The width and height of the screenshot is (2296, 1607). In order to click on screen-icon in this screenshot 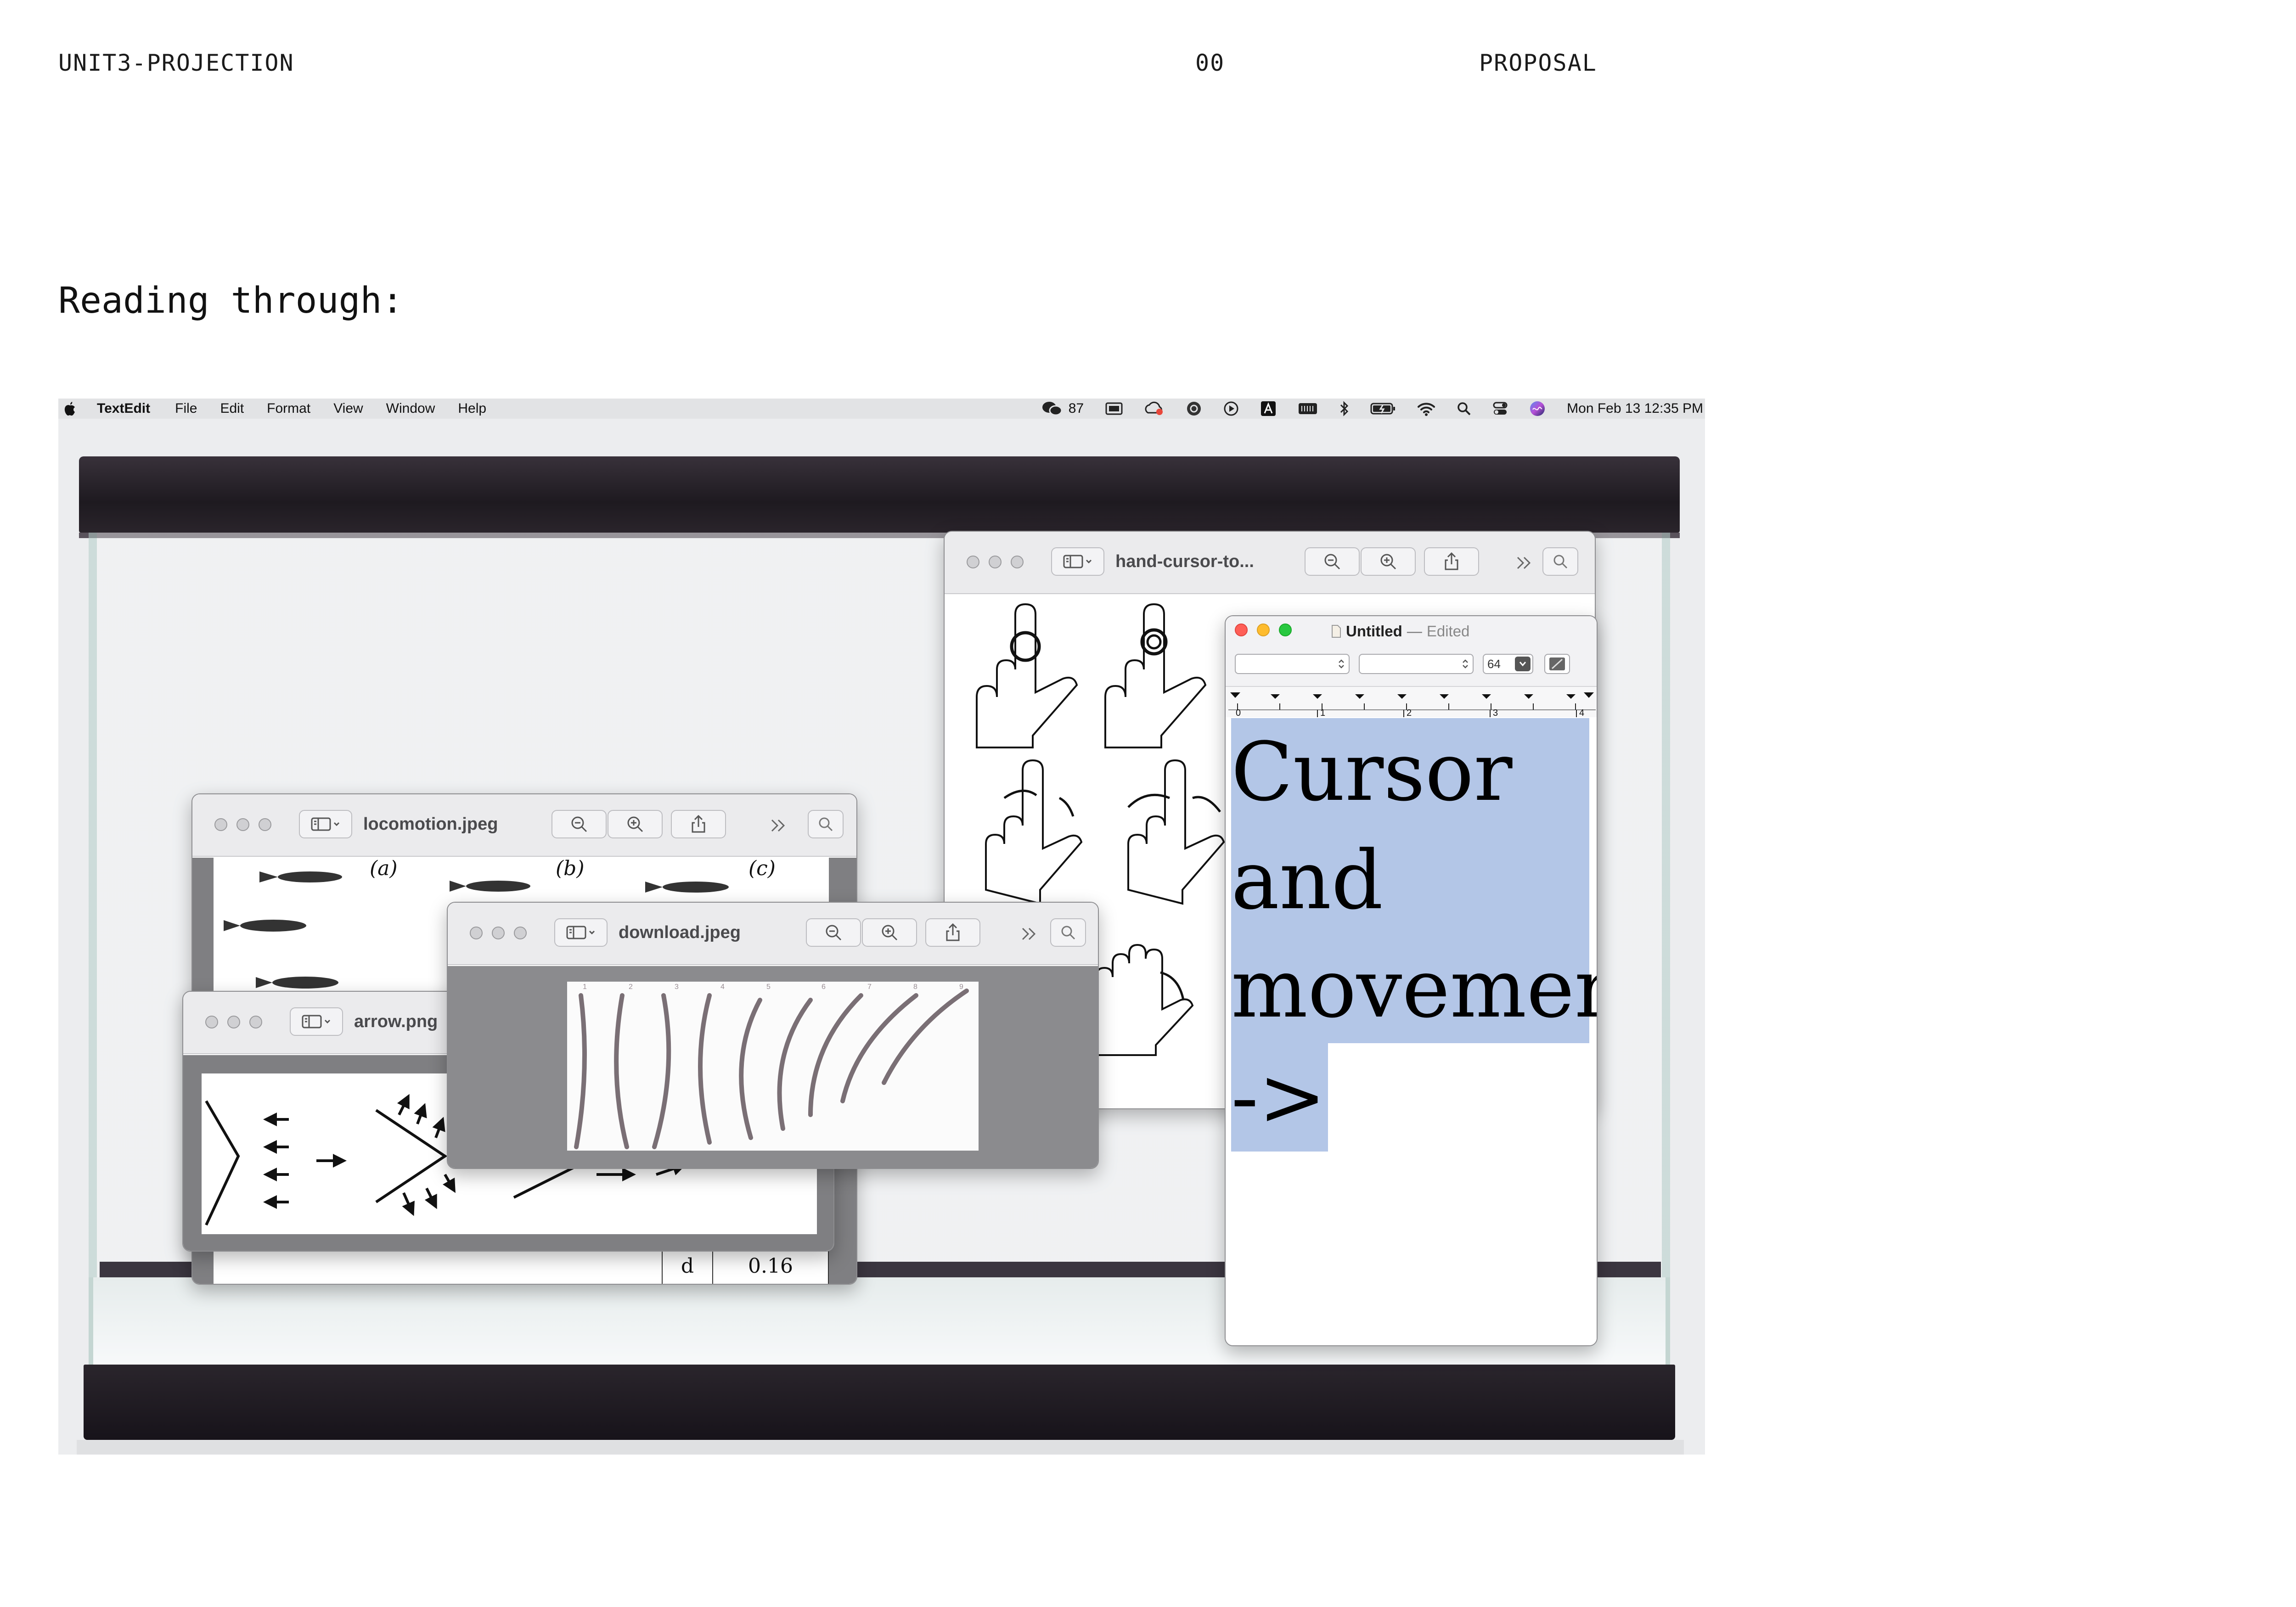, I will do `click(1114, 408)`.